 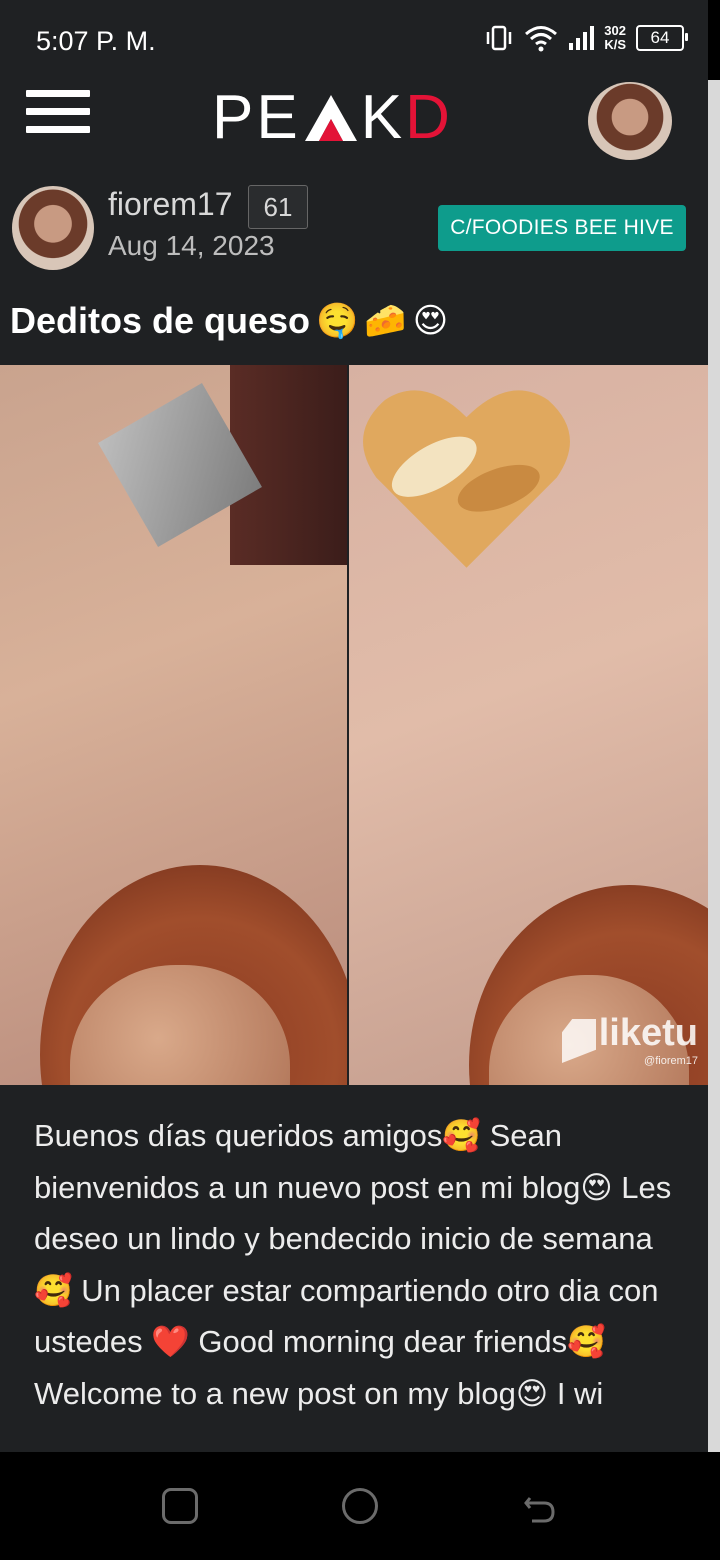 What do you see at coordinates (96, 41) in the screenshot?
I see `status-time: 5:07 P. M.` at bounding box center [96, 41].